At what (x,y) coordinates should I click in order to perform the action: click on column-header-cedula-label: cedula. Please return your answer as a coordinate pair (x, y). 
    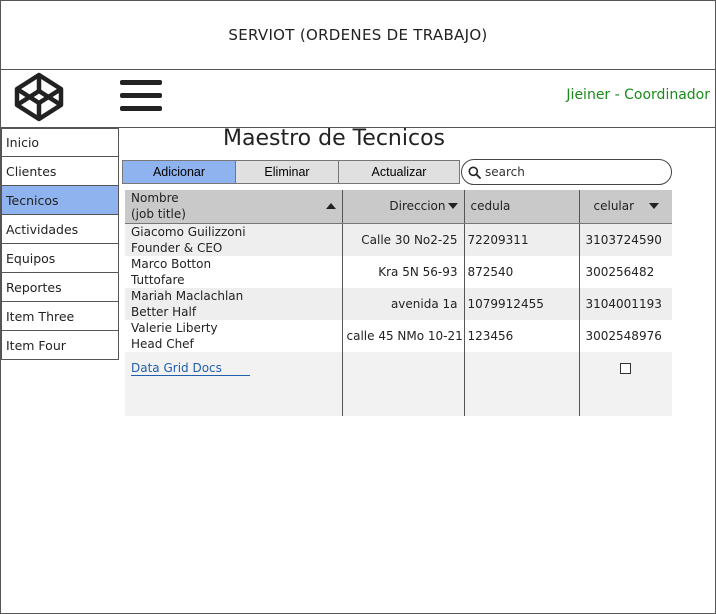
    Looking at the image, I should click on (490, 206).